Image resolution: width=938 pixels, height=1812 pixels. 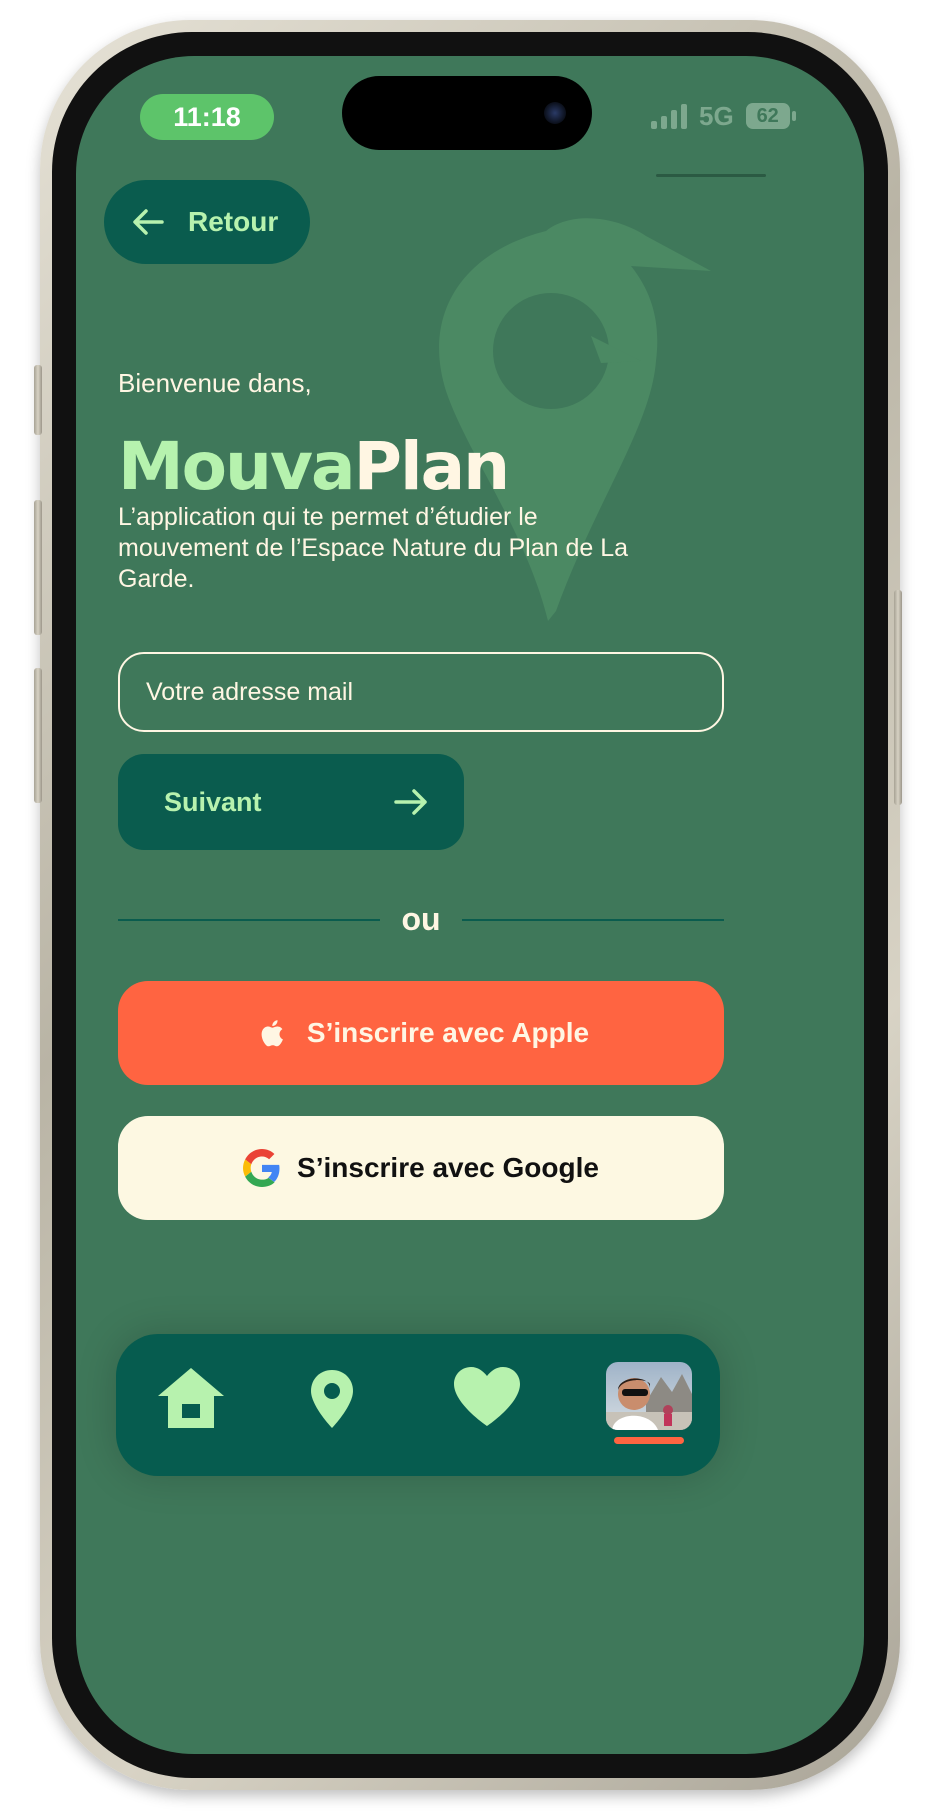 I want to click on dynamic-island, so click(x=467, y=113).